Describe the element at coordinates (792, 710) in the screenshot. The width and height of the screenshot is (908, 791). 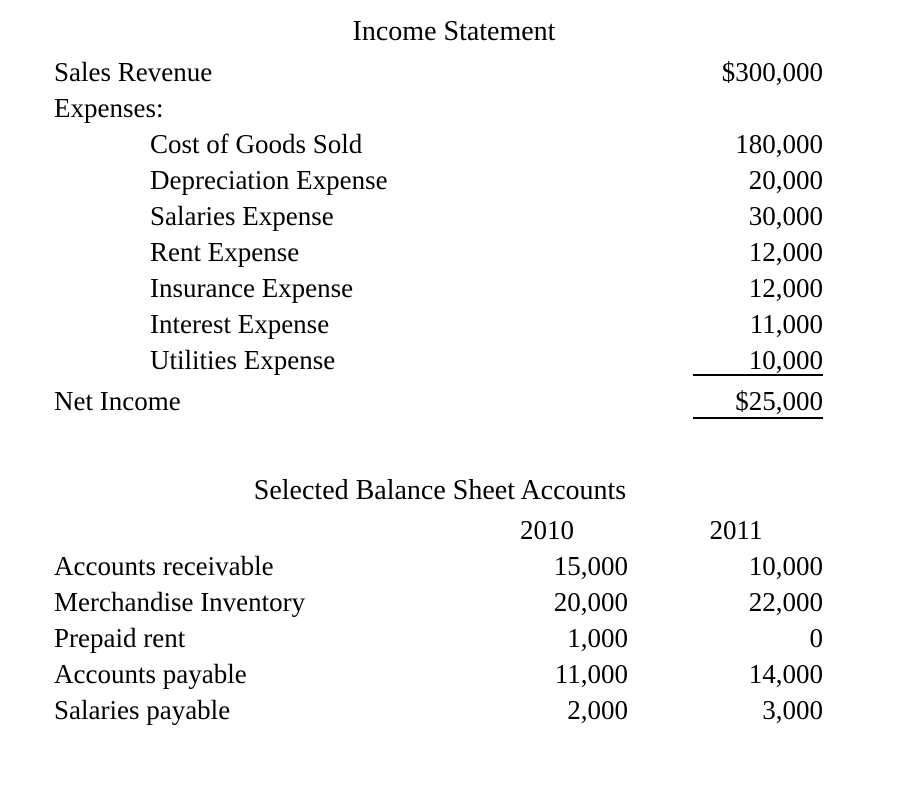
I see `balance-value-2011: 3,000` at that location.